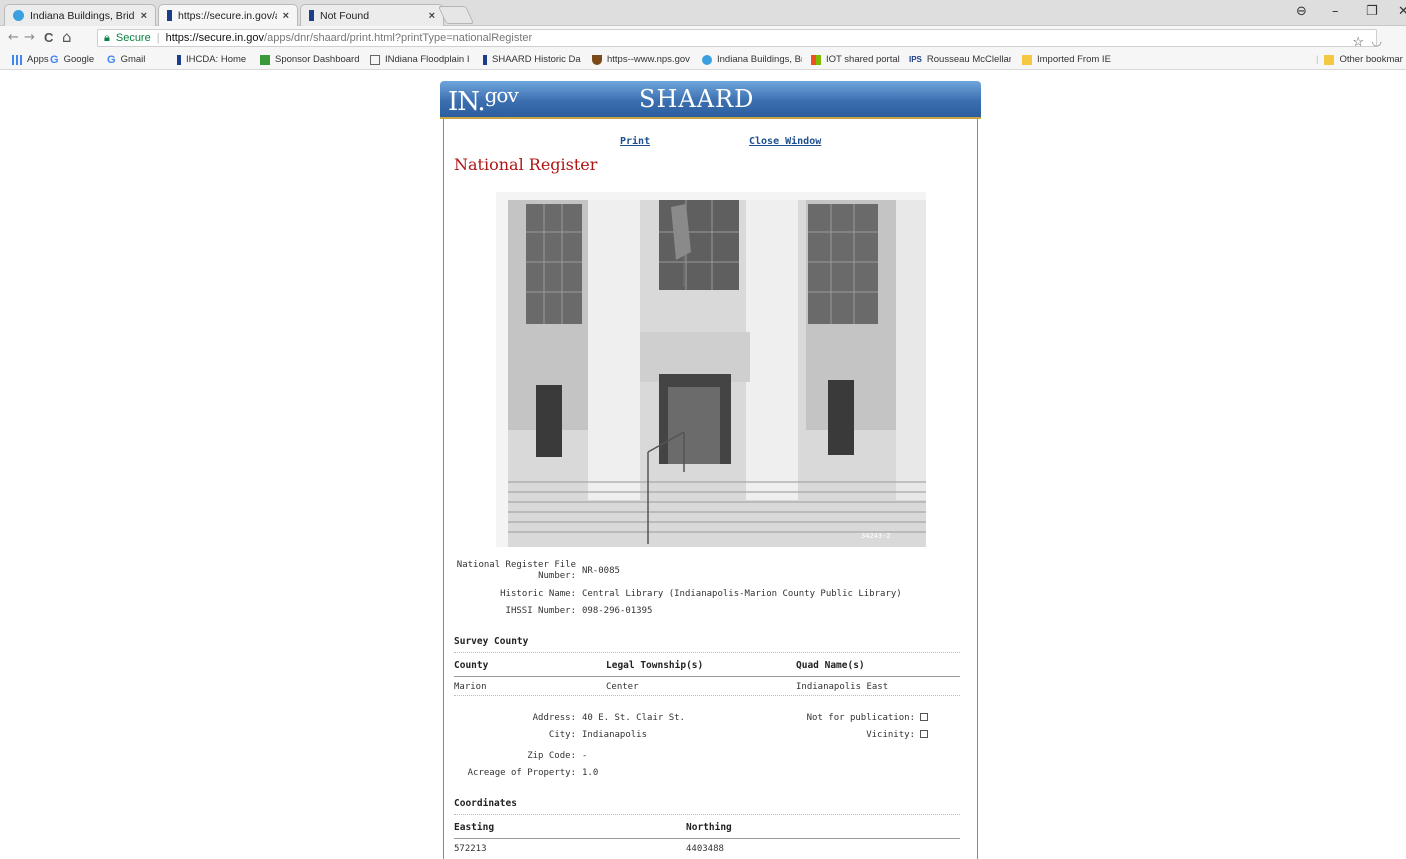 This screenshot has height=859, width=1406. What do you see at coordinates (1335, 11) in the screenshot?
I see `minimize-icon: –` at bounding box center [1335, 11].